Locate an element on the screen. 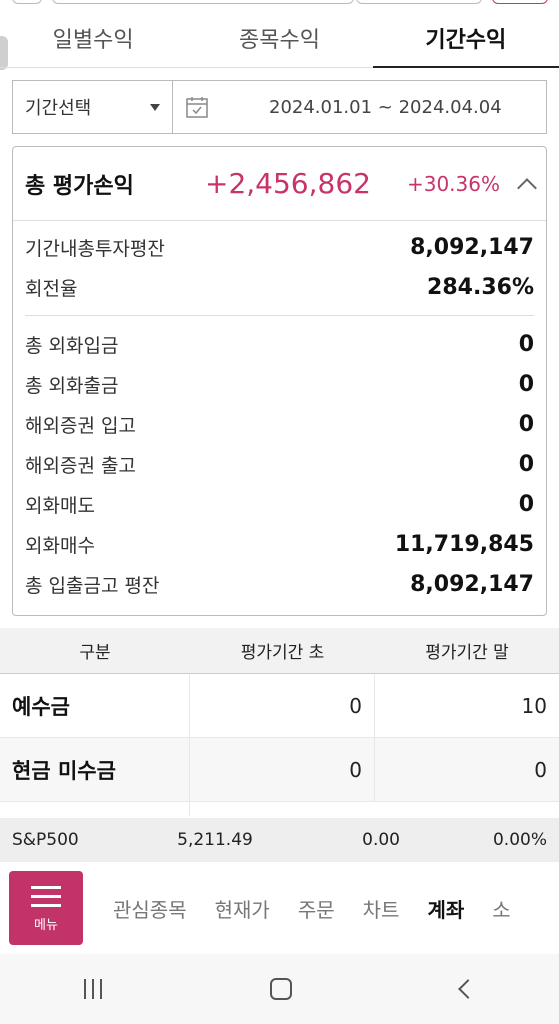 The width and height of the screenshot is (559, 1024). chevron-up-icon is located at coordinates (527, 187).